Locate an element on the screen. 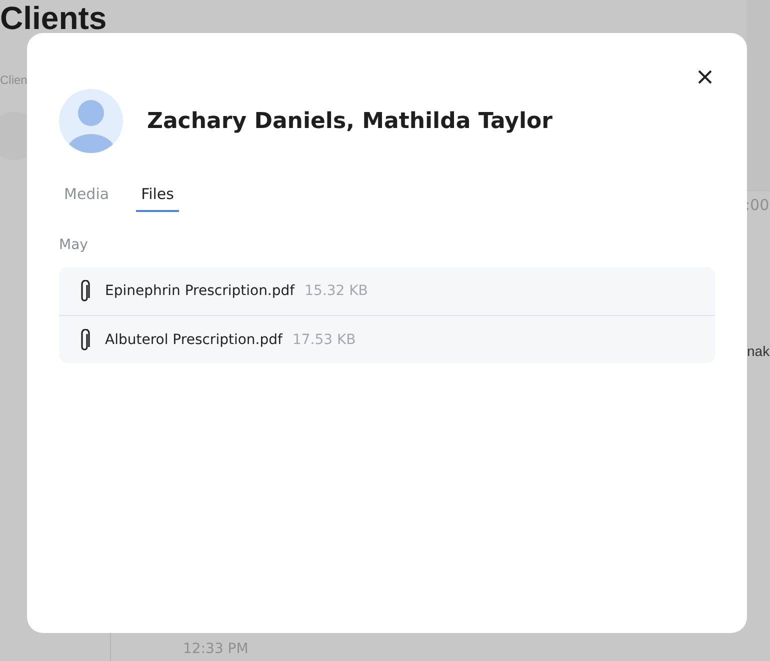 This screenshot has width=770, height=661. message-text: nak is located at coordinates (758, 351).